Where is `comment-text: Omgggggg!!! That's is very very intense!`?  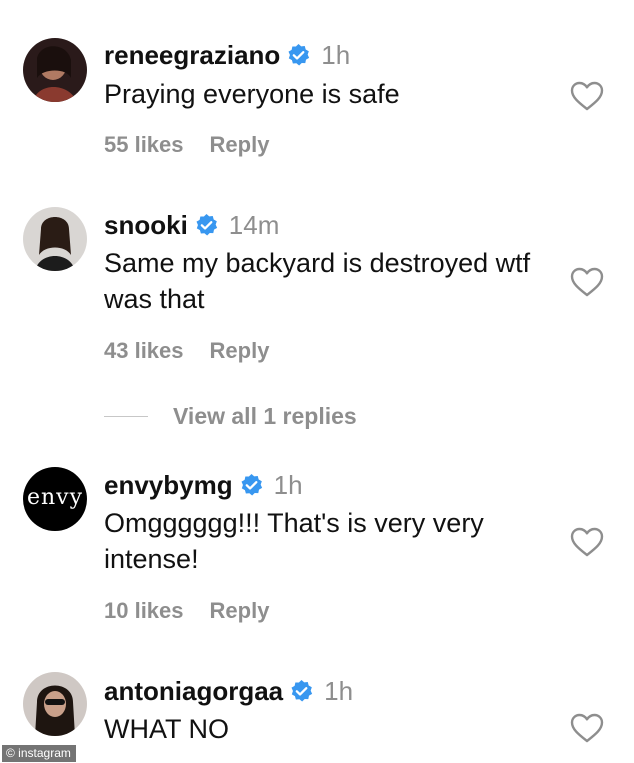 comment-text: Omgggggg!!! That's is very very intense! is located at coordinates (294, 541).